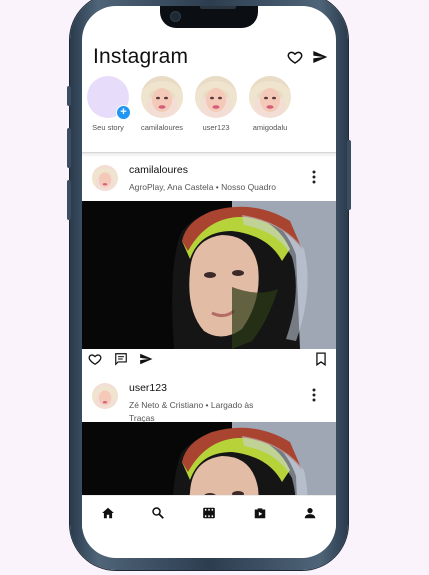  What do you see at coordinates (109, 98) in the screenshot?
I see `own-story-avatar: +` at bounding box center [109, 98].